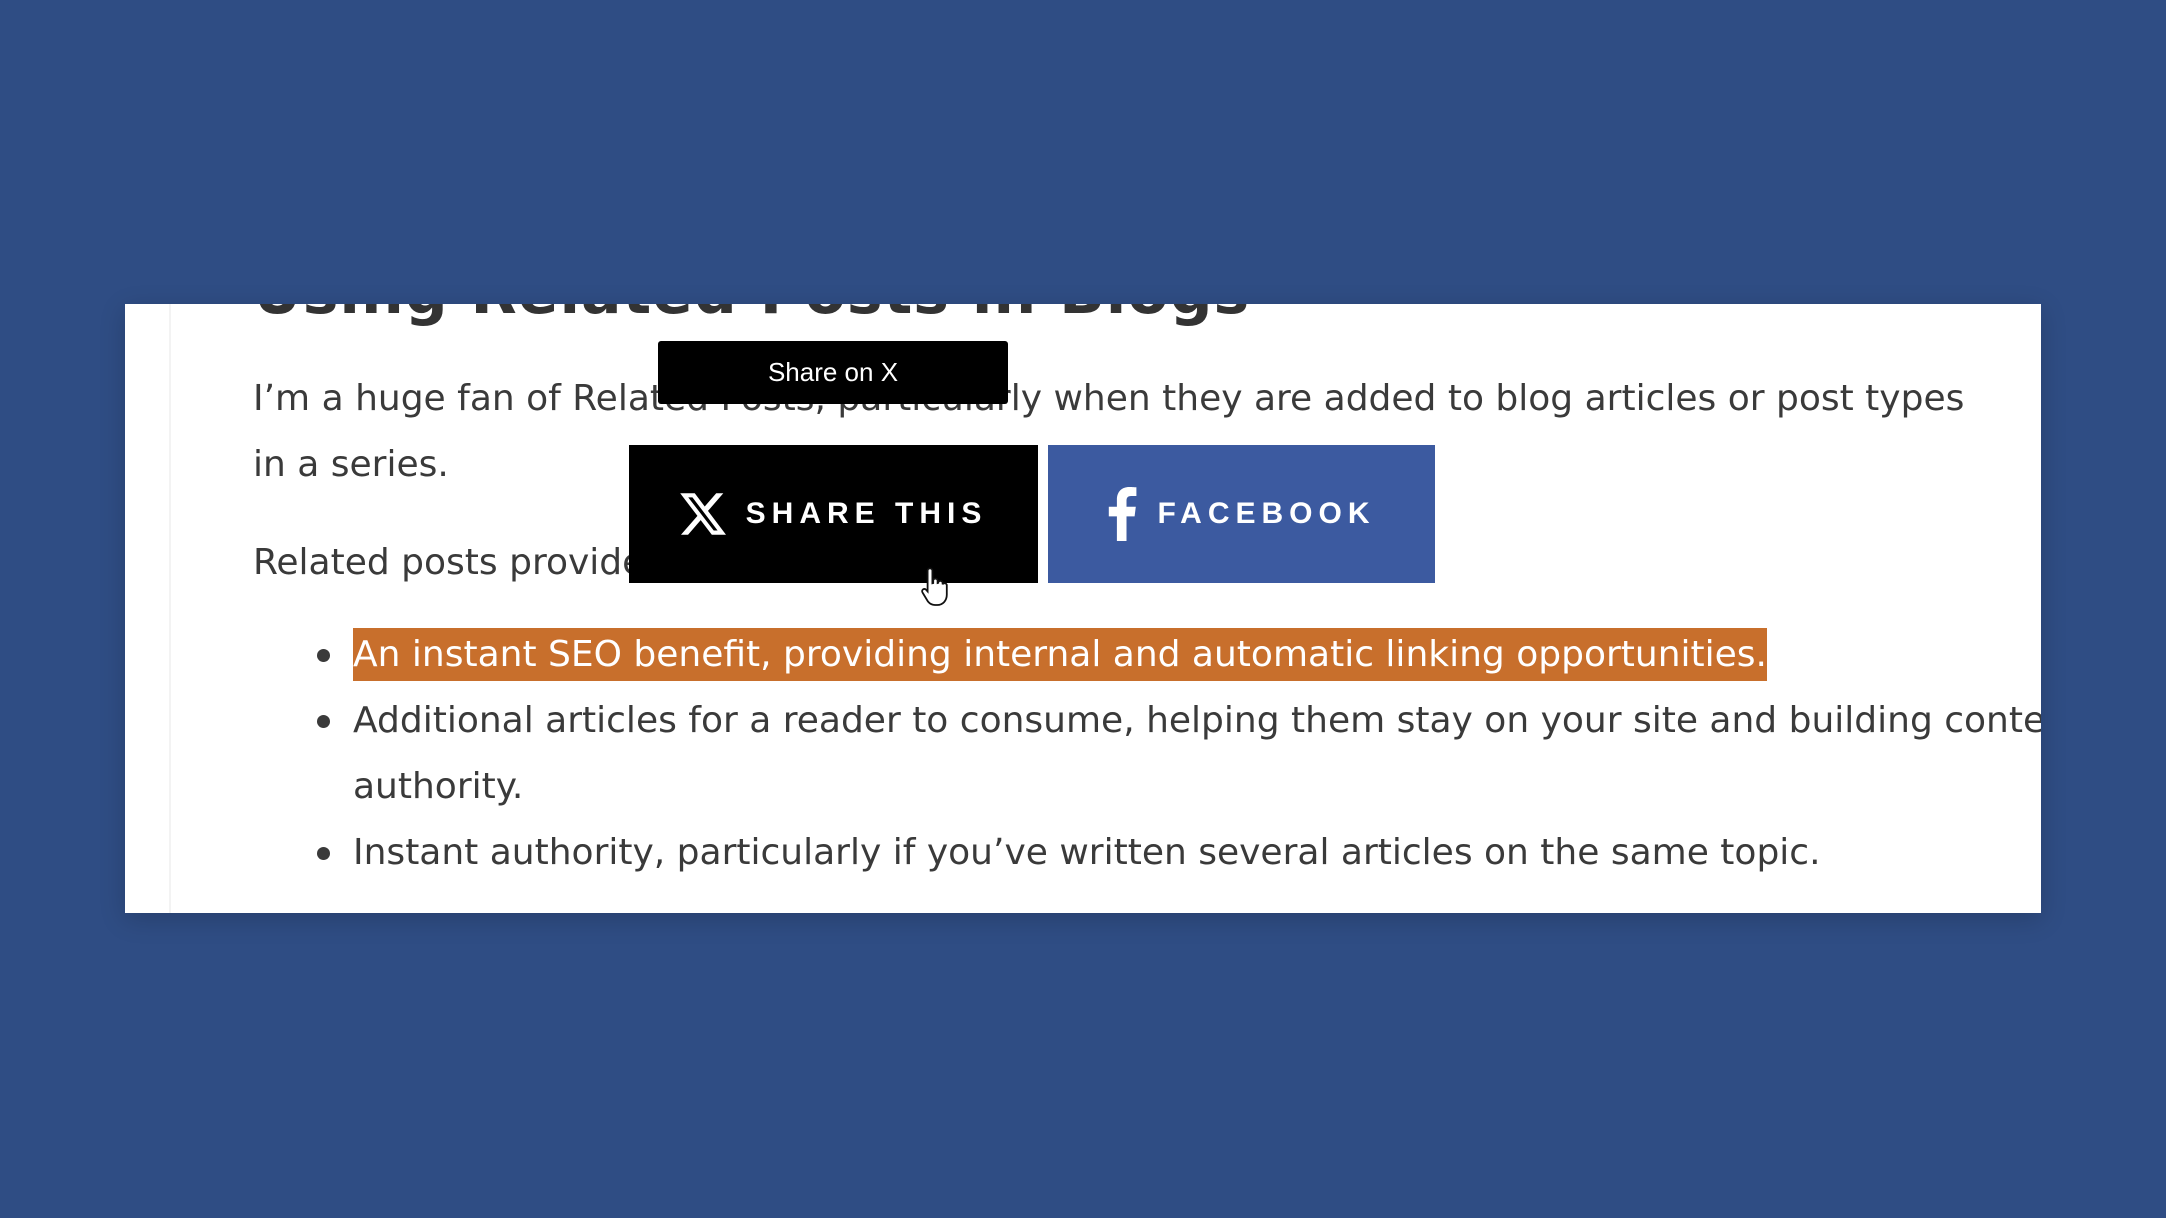  Describe the element at coordinates (1266, 513) in the screenshot. I see `share-facebook-label: FACEBOOK` at that location.